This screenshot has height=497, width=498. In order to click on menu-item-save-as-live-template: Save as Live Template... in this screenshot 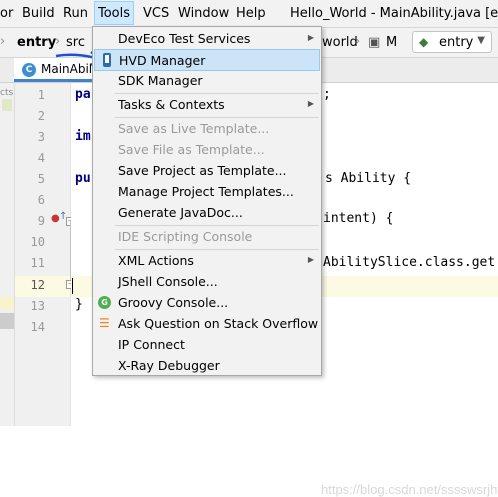, I will do `click(207, 128)`.